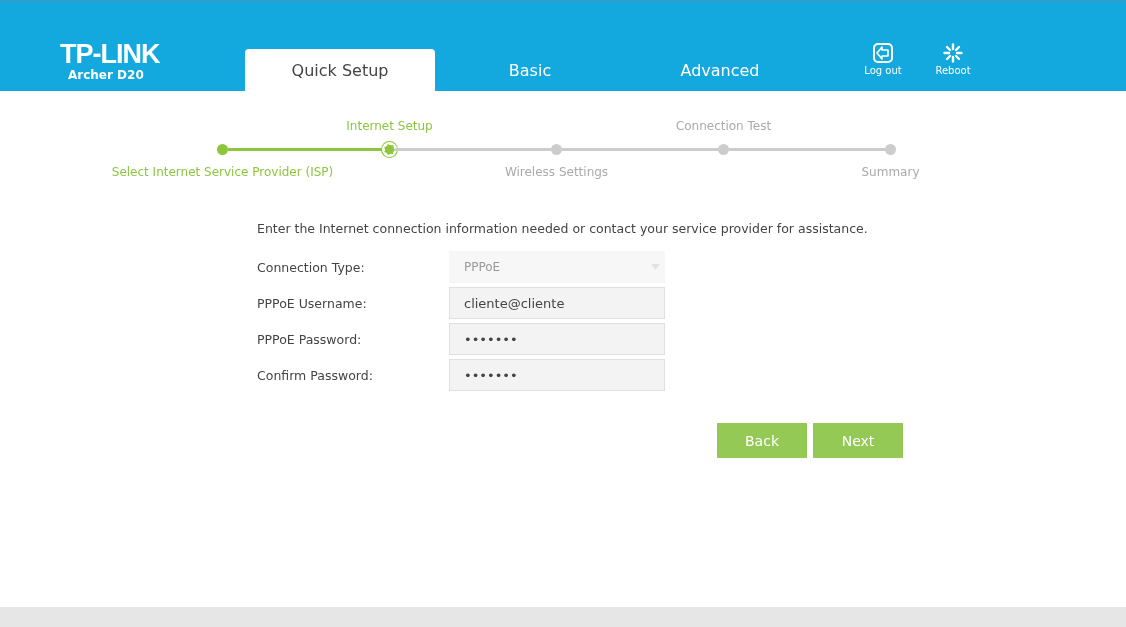  Describe the element at coordinates (557, 303) in the screenshot. I see `username-field: cliente@cliente` at that location.